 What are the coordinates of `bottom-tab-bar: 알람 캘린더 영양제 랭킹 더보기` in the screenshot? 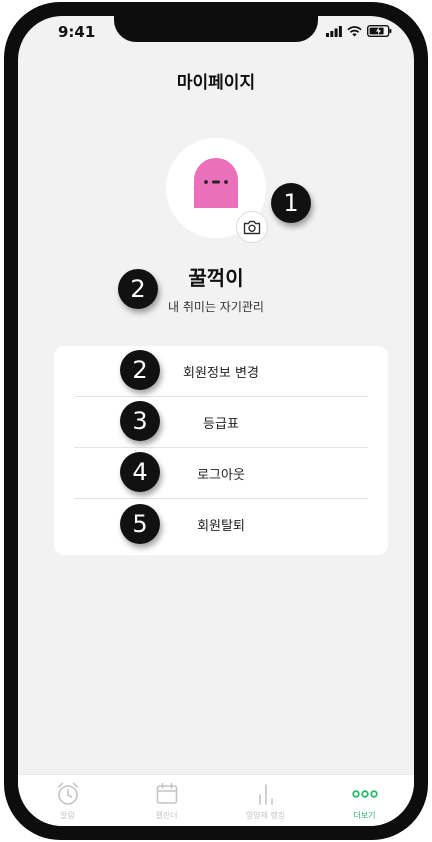 It's located at (216, 800).